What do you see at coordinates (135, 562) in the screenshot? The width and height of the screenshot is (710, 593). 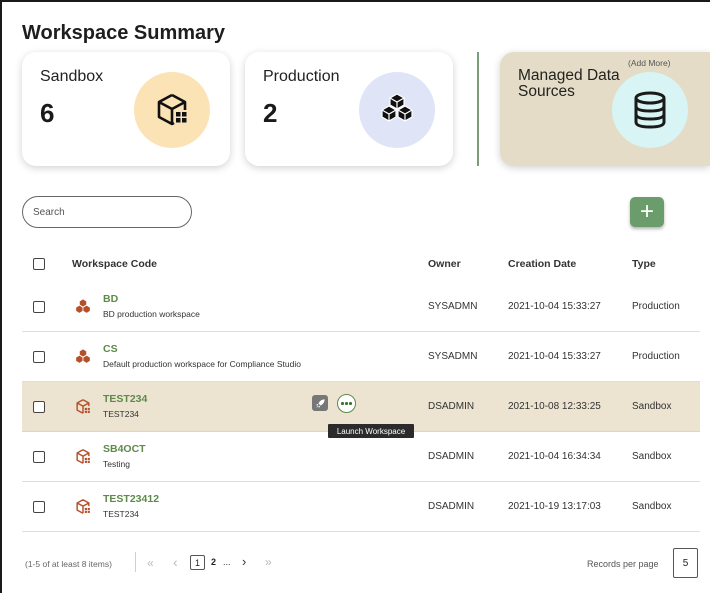 I see `pagination-divider` at bounding box center [135, 562].